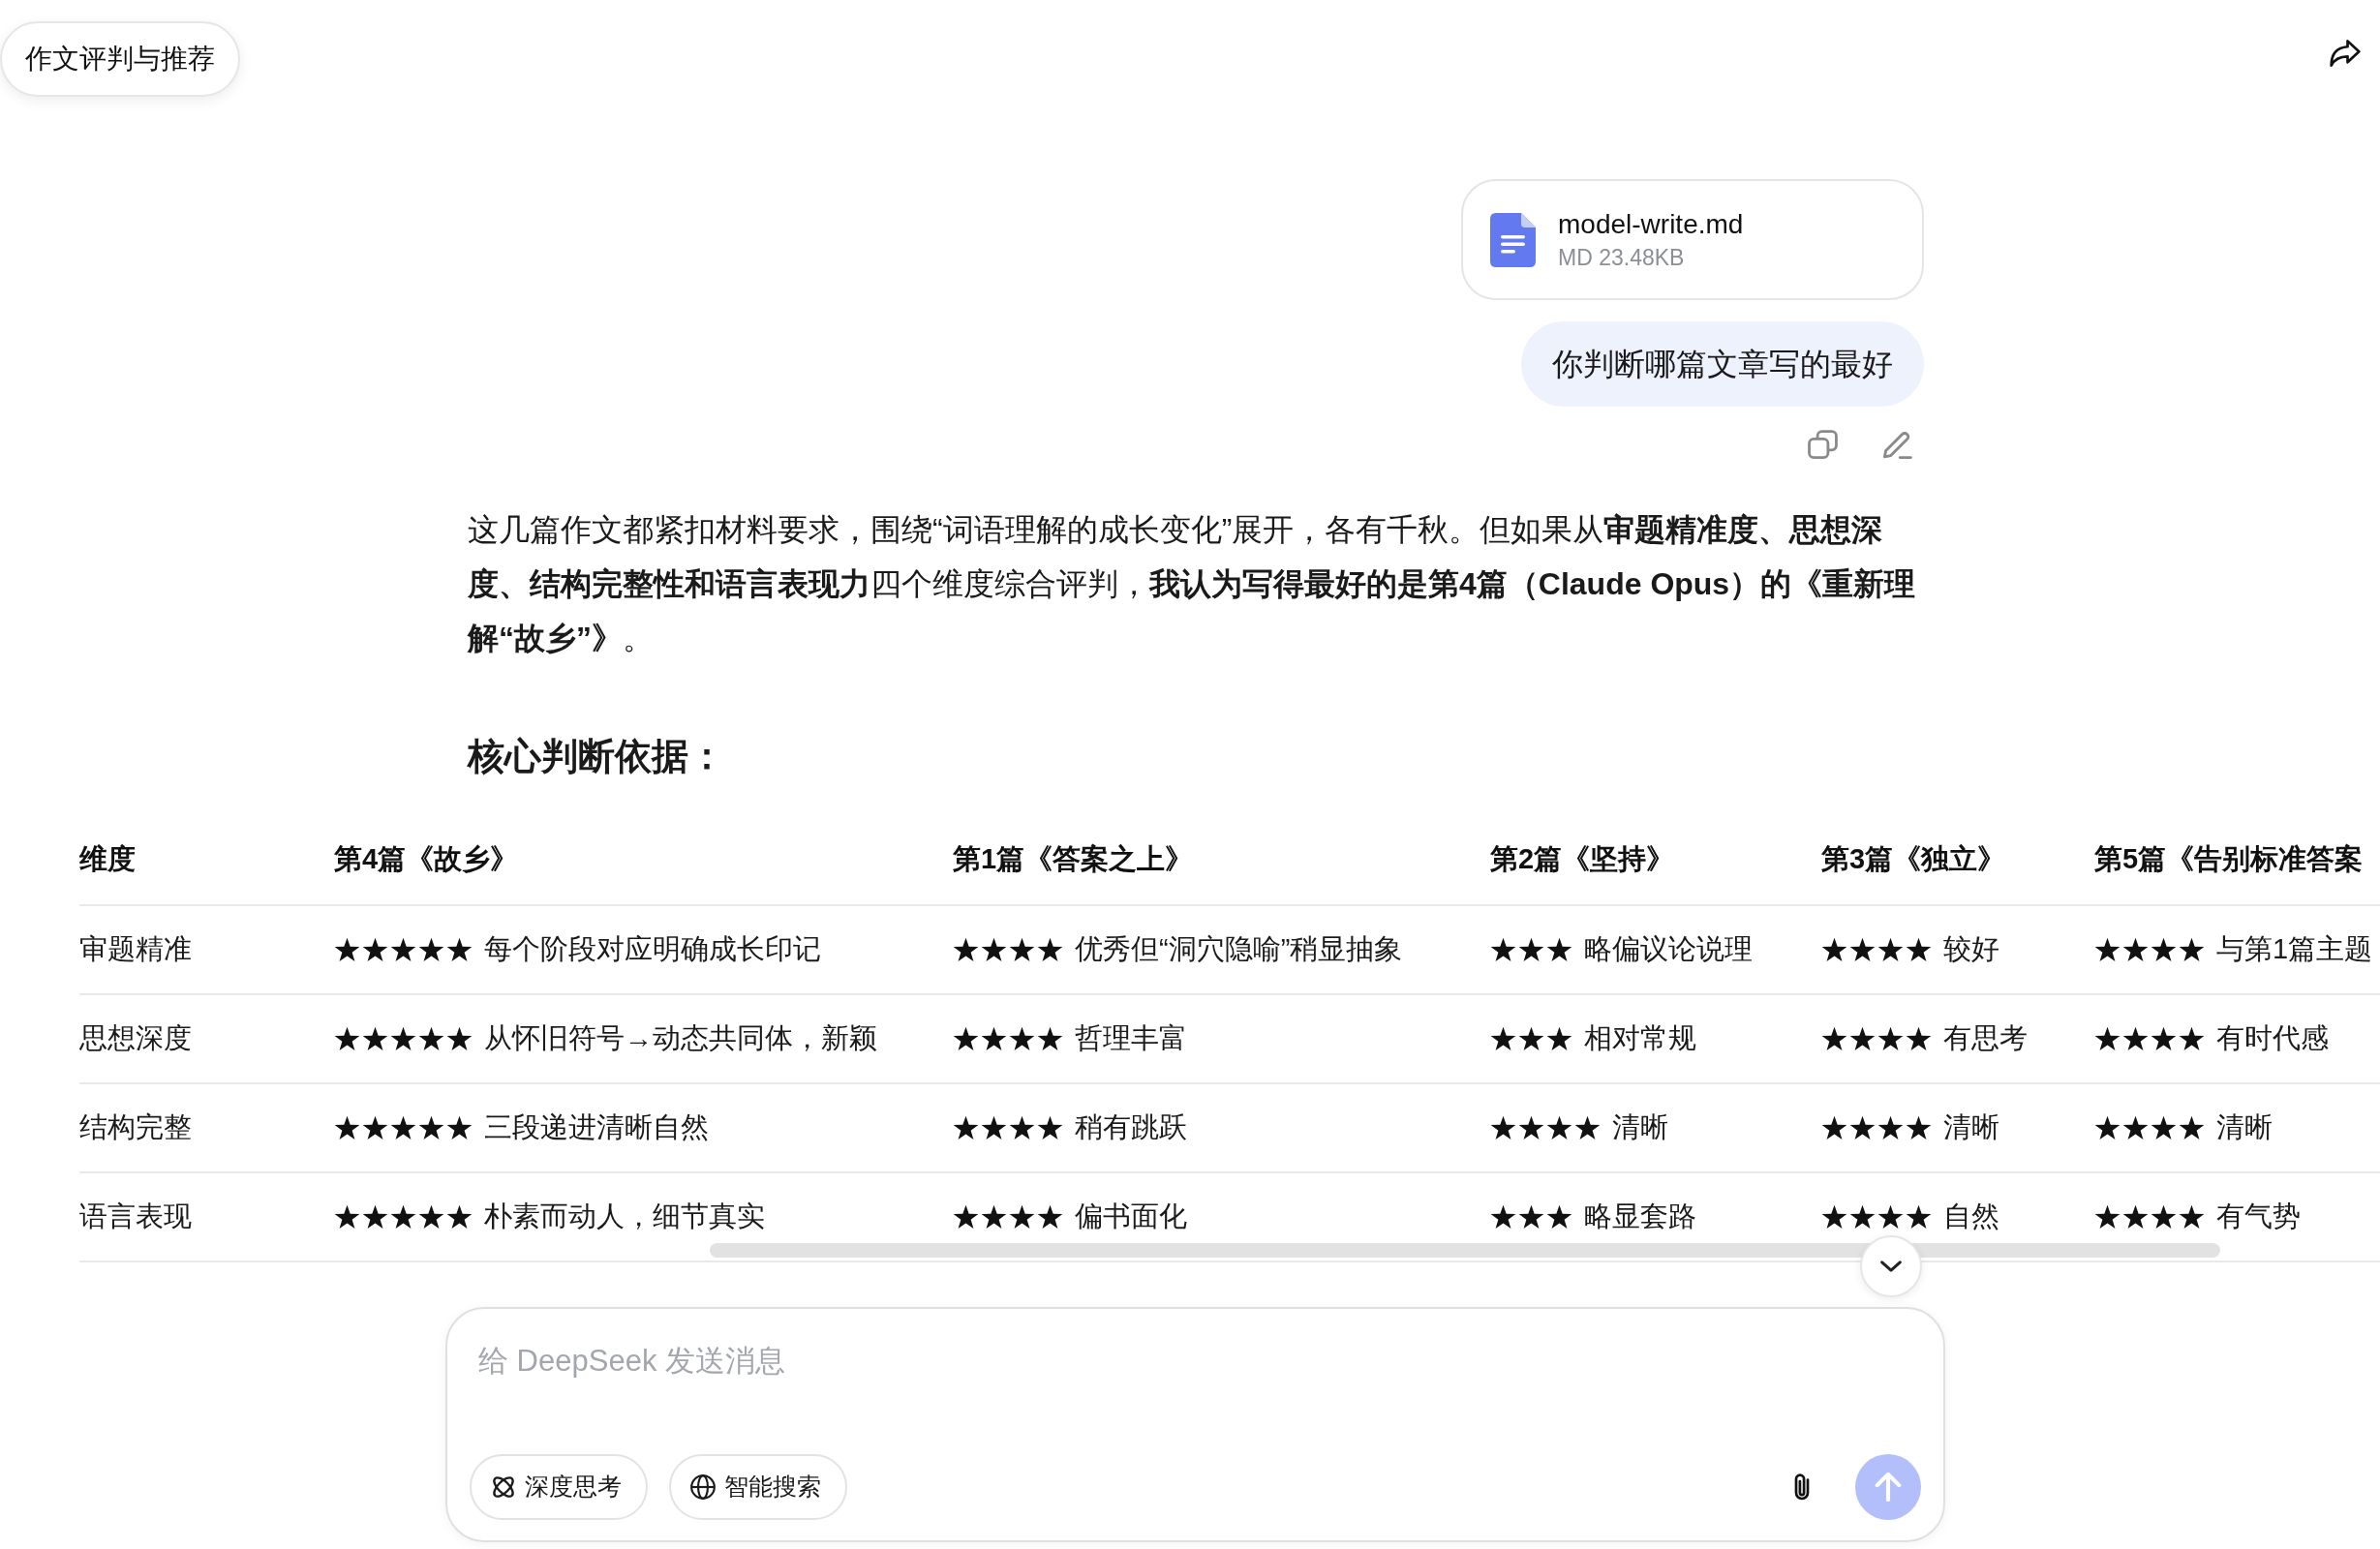 This screenshot has height=1549, width=2380. Describe the element at coordinates (1513, 240) in the screenshot. I see `document-icon` at that location.